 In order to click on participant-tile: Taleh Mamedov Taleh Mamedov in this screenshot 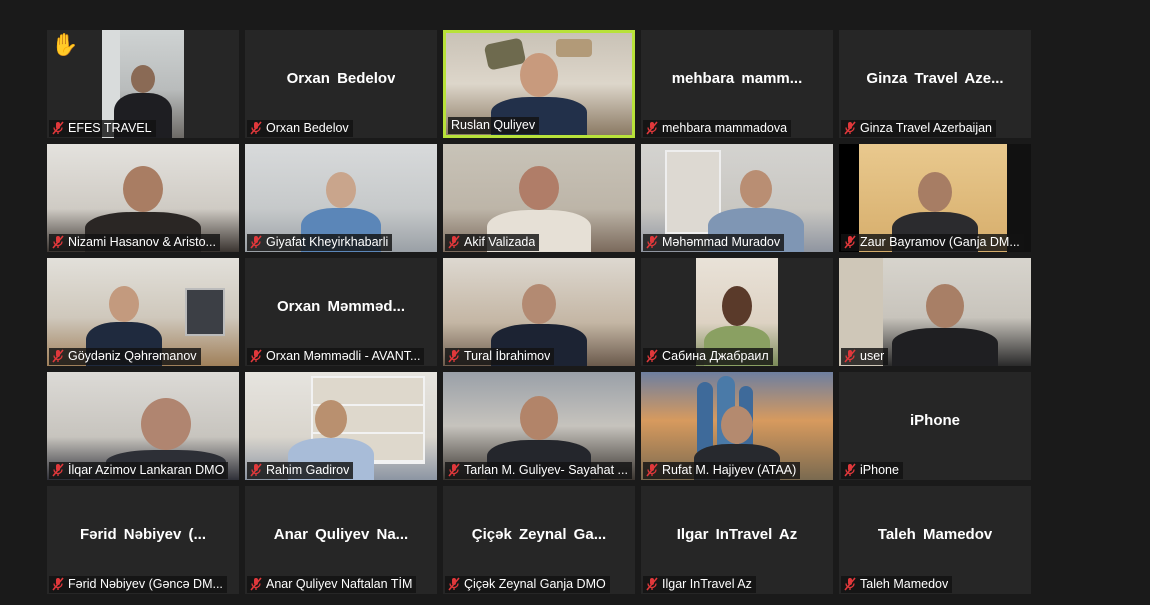, I will do `click(935, 540)`.